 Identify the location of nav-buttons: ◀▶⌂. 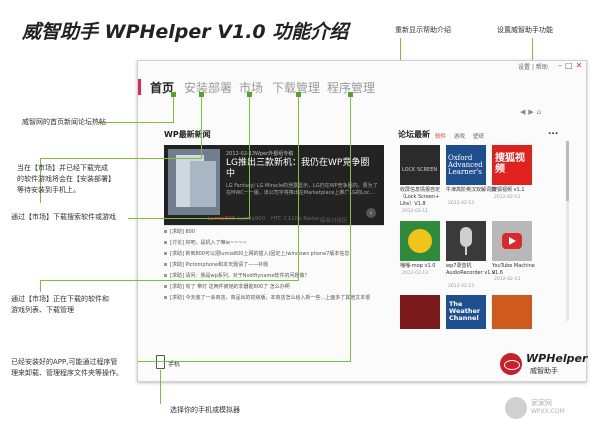
(532, 112).